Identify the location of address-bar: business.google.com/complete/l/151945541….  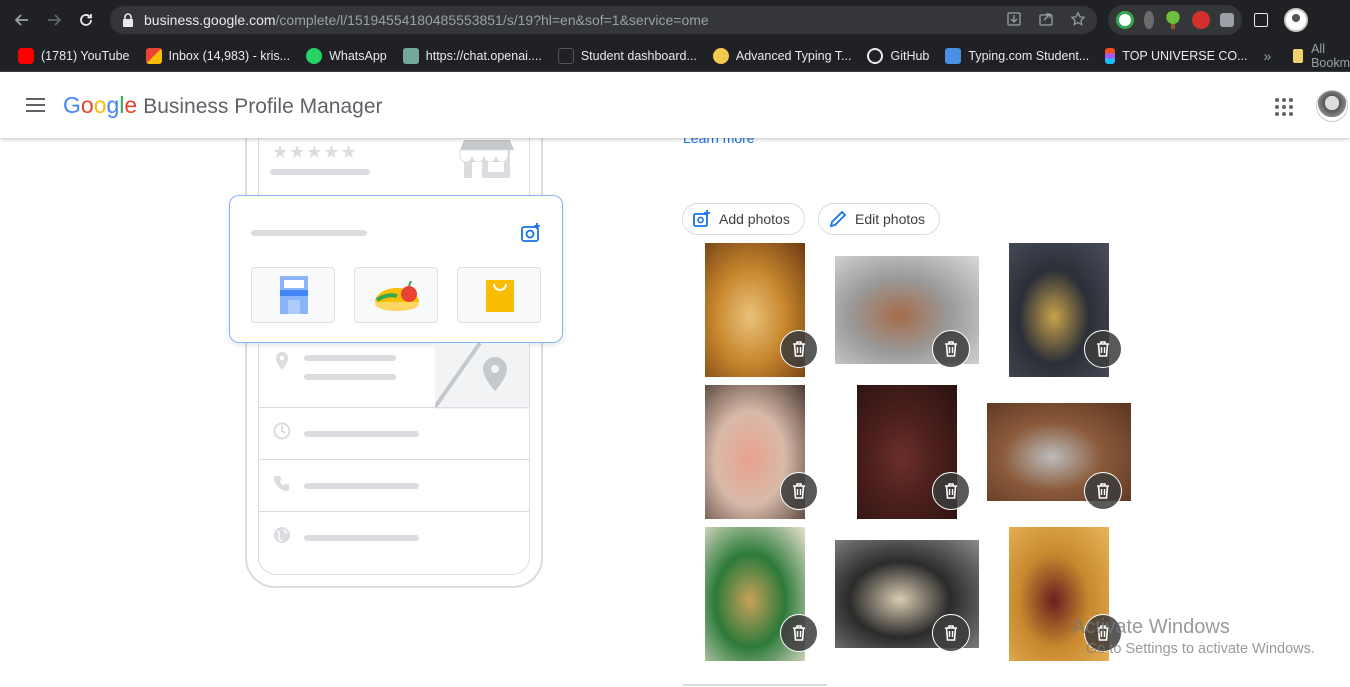
(603, 20).